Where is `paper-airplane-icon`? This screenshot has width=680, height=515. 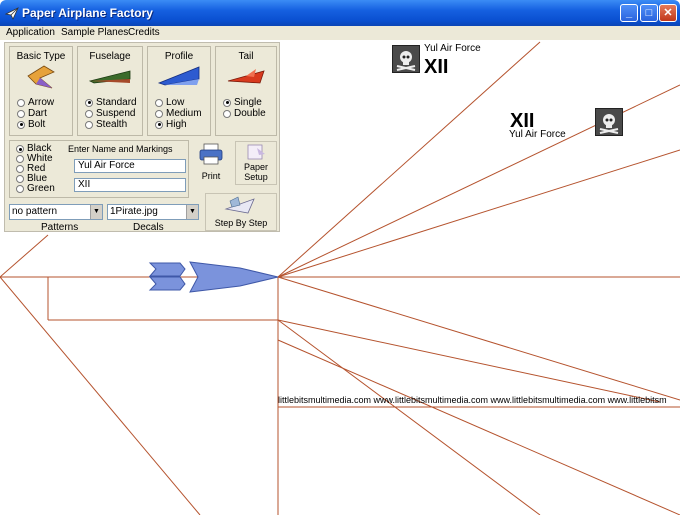
paper-airplane-icon is located at coordinates (12, 13).